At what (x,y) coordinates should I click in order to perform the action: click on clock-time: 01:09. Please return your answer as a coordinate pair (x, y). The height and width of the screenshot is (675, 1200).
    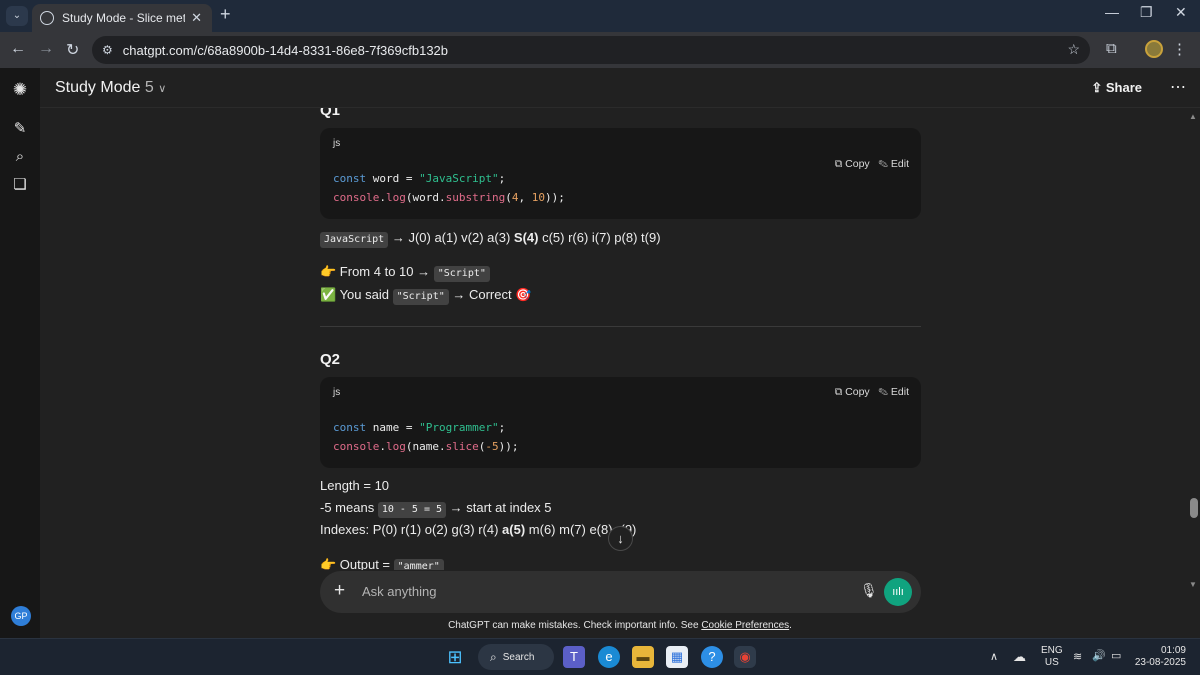
    Looking at the image, I should click on (1173, 650).